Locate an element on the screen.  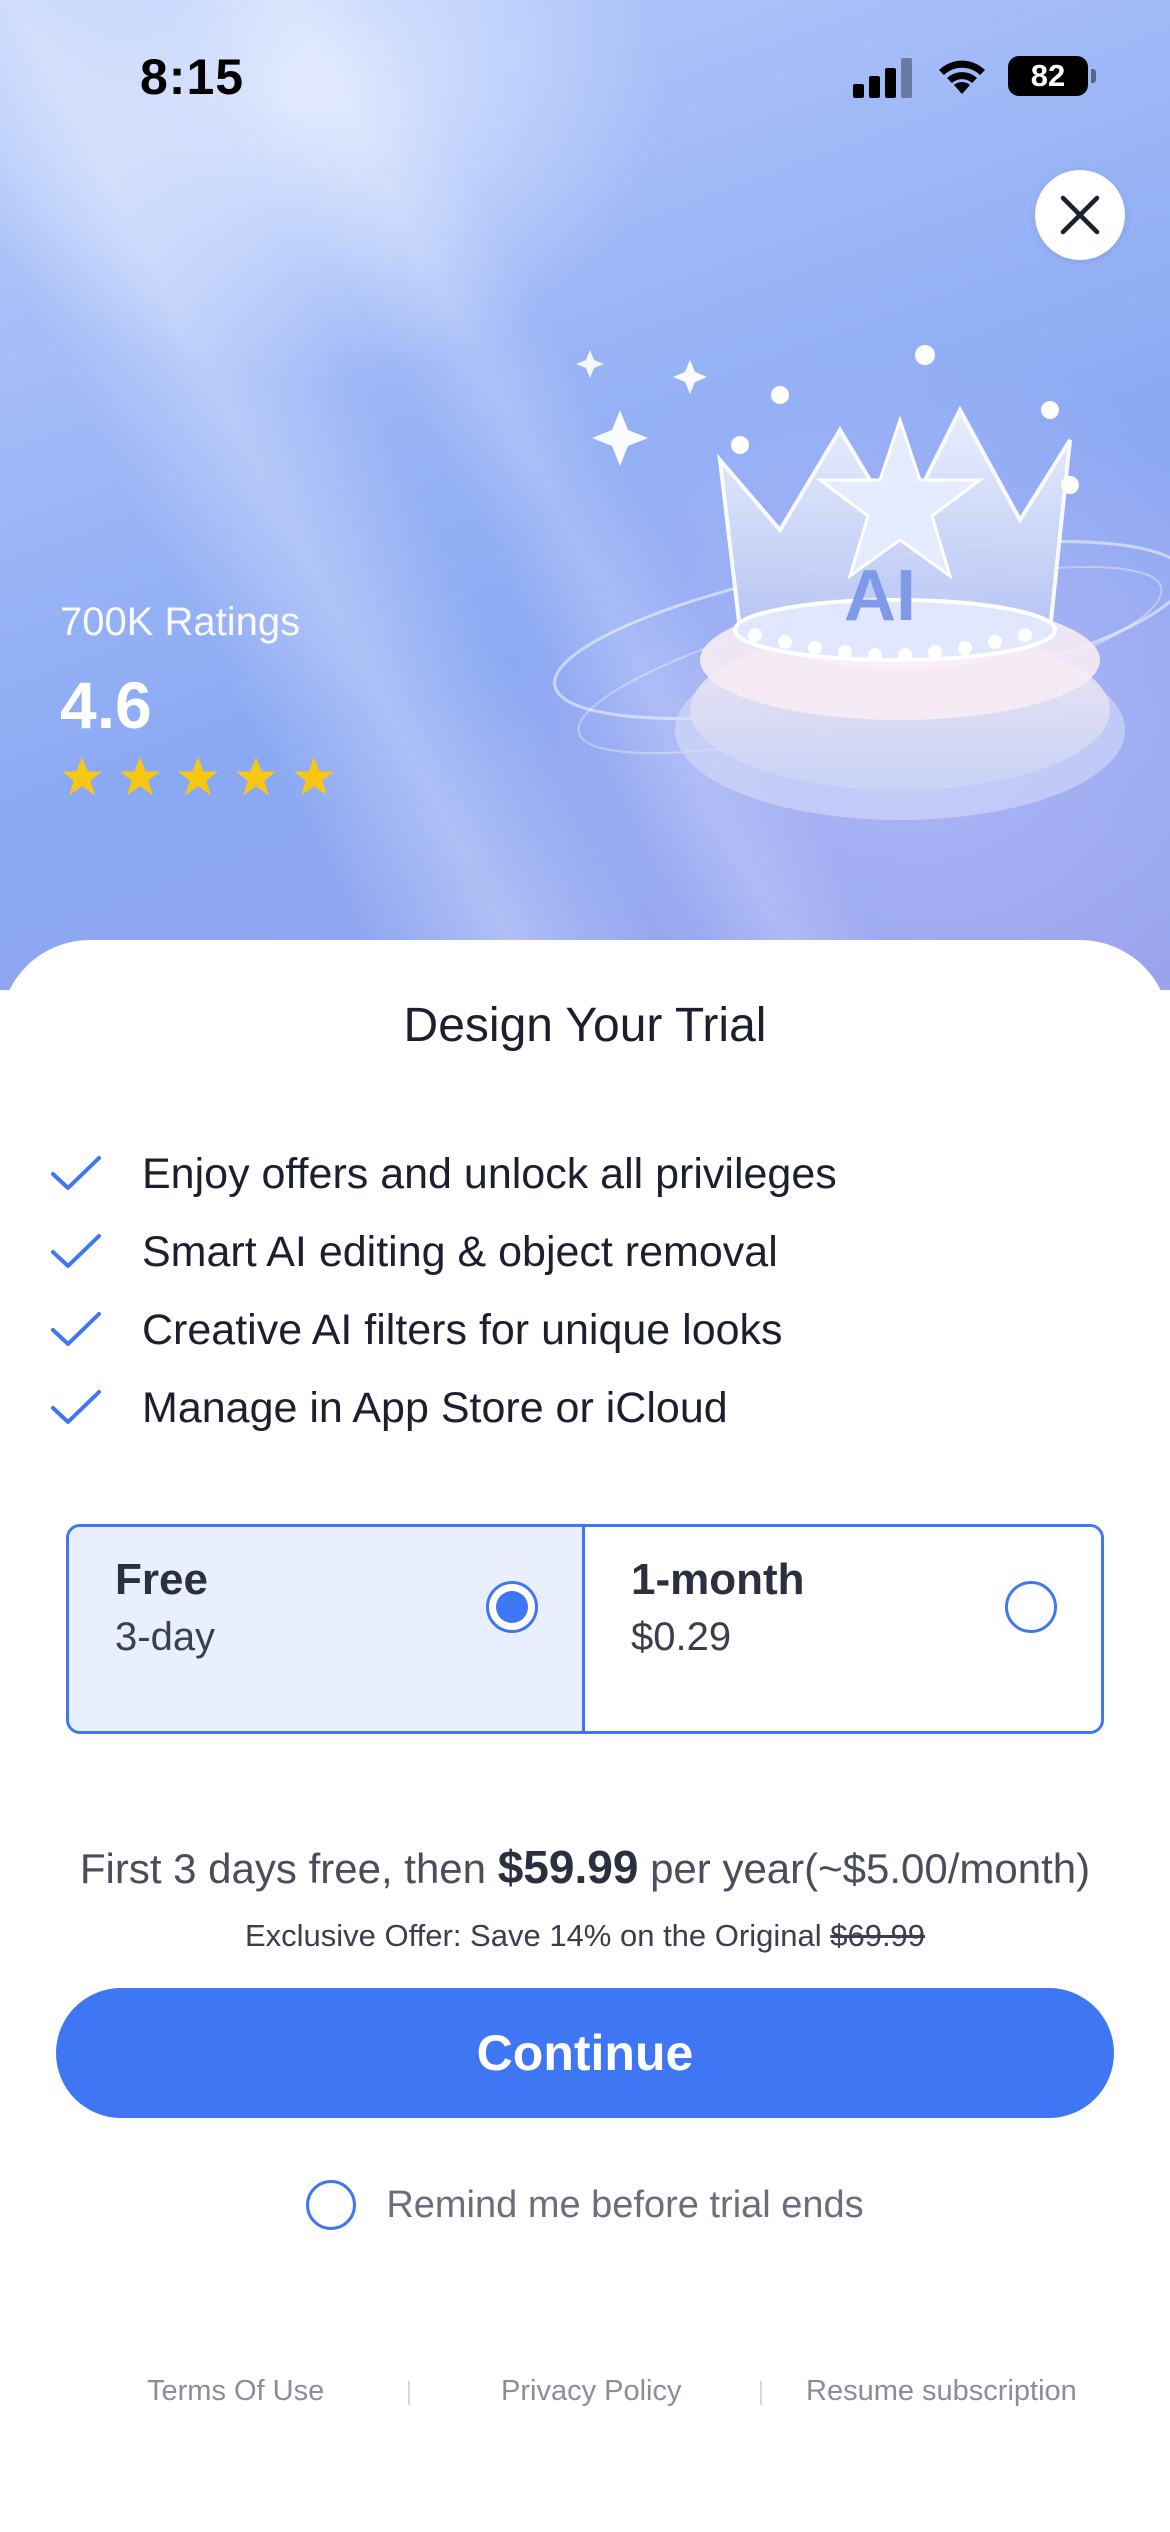
battery-level: 82 is located at coordinates (1048, 75).